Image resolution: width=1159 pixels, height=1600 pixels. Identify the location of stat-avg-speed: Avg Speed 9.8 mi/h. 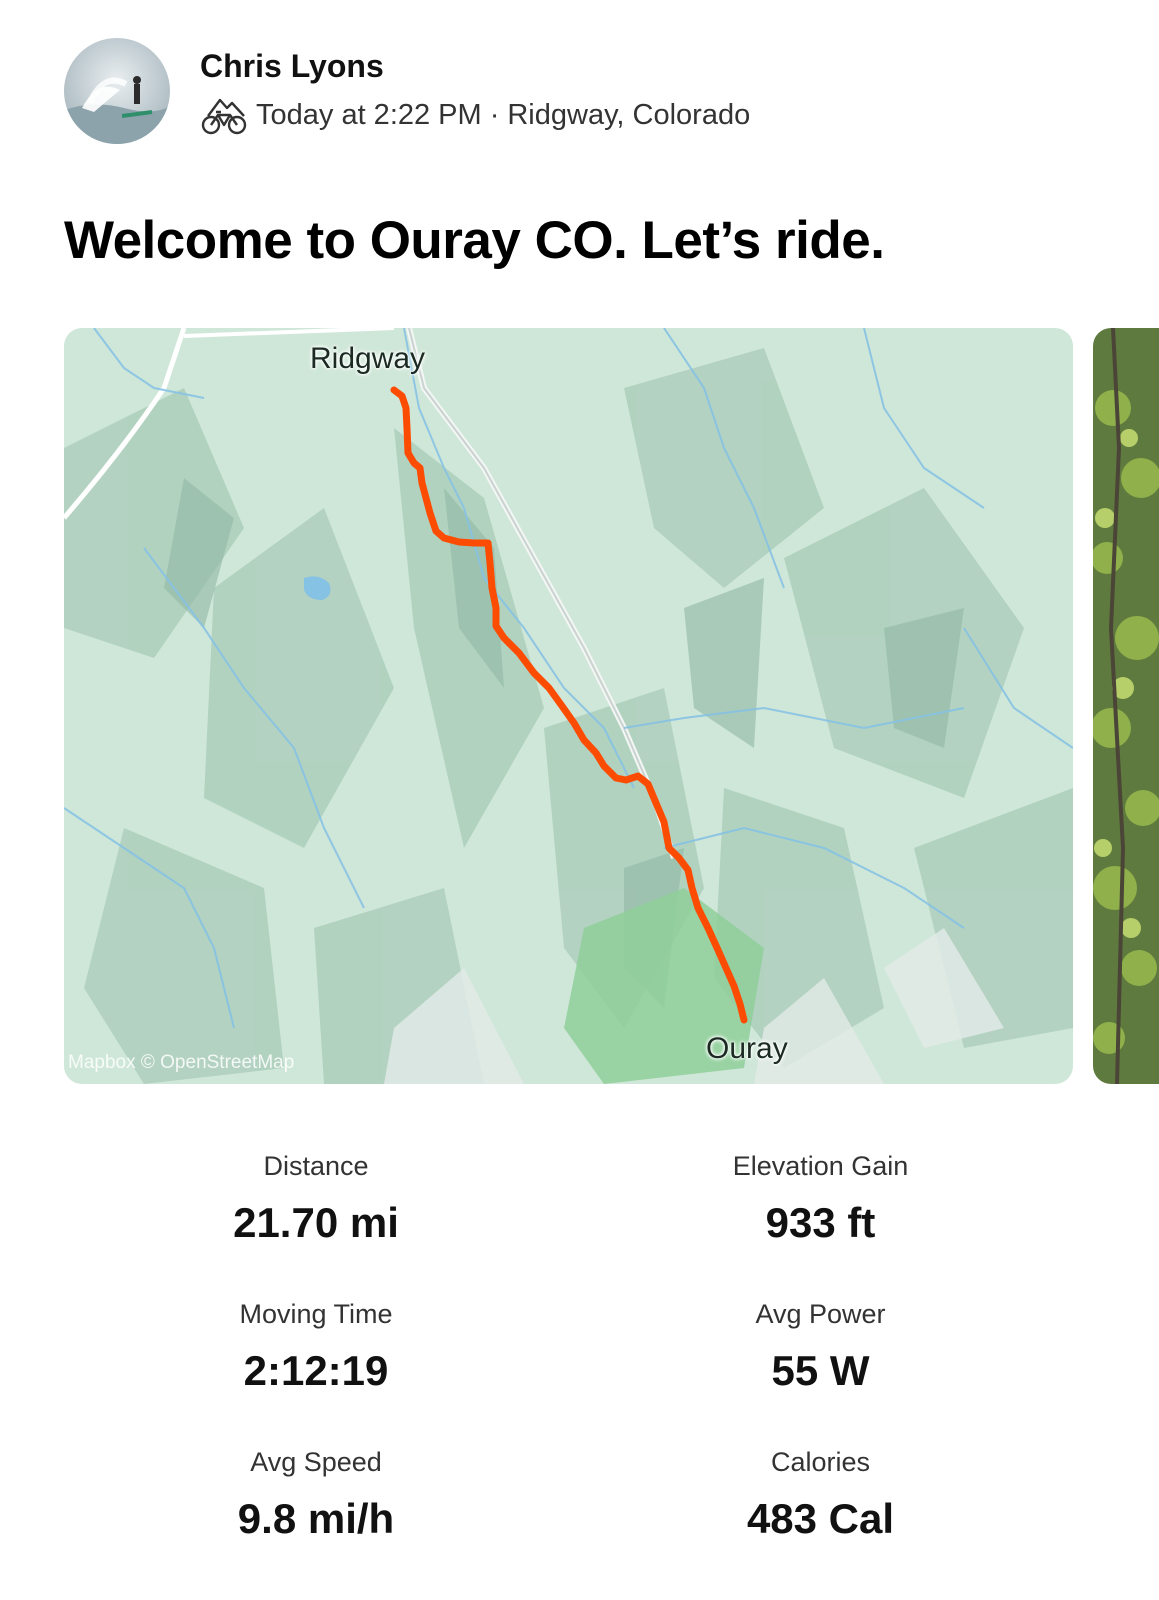
(316, 1497).